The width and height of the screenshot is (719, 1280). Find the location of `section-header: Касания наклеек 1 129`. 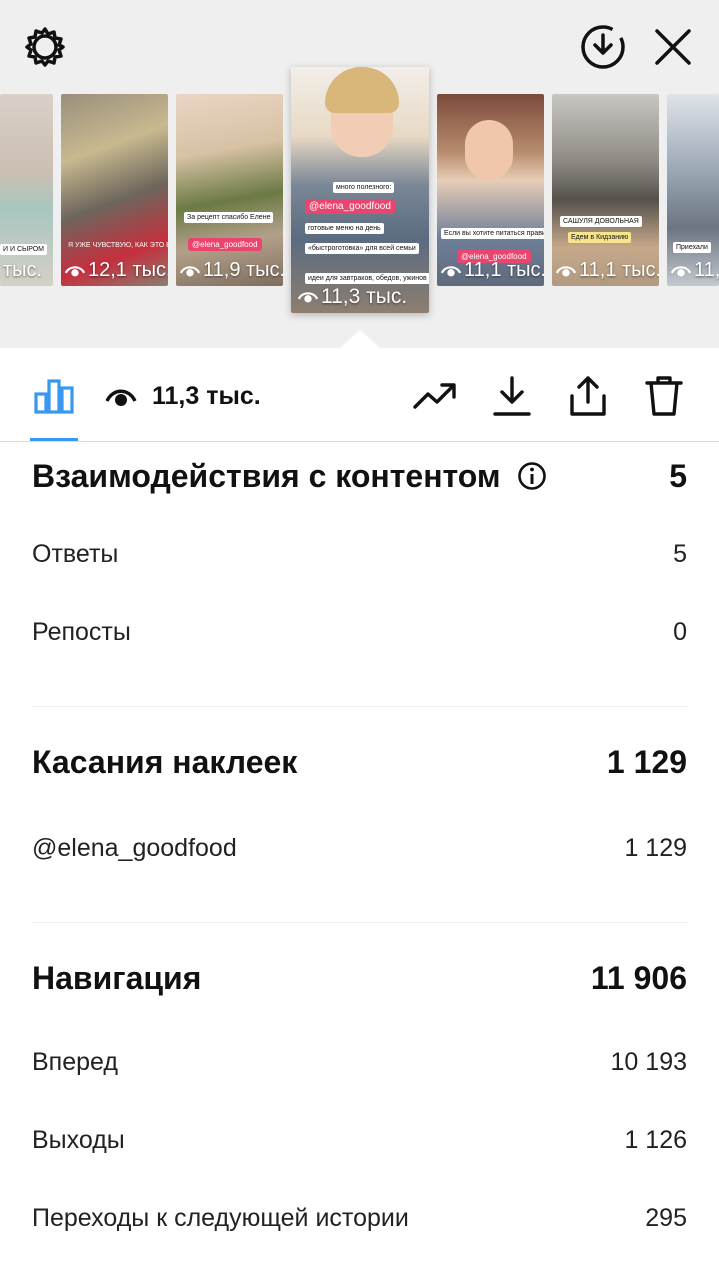

section-header: Касания наклеек 1 129 is located at coordinates (359, 762).